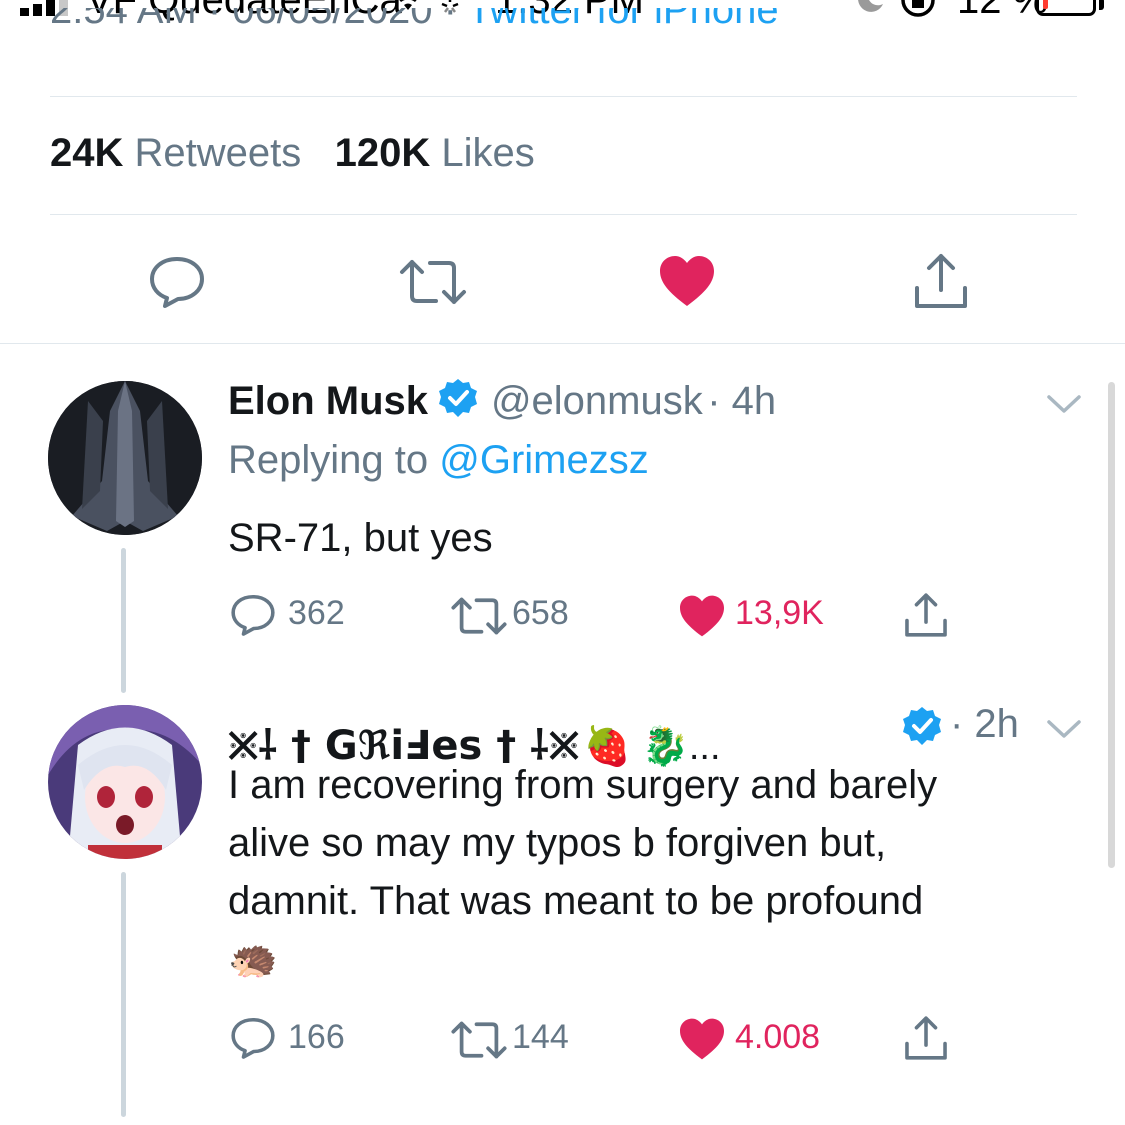 Image resolution: width=1125 pixels, height=1125 pixels. I want to click on sr71-avatar-image, so click(125, 458).